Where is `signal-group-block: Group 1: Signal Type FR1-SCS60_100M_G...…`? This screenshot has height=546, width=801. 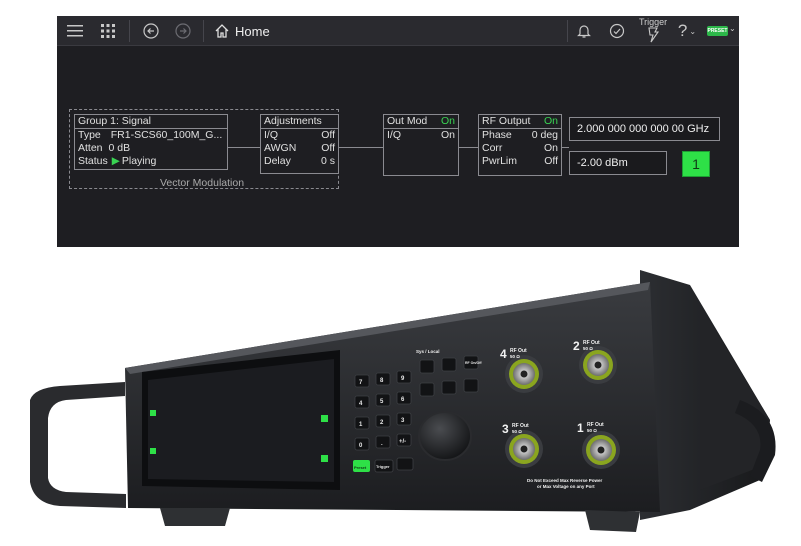
signal-group-block: Group 1: Signal Type FR1-SCS60_100M_G...… is located at coordinates (151, 142).